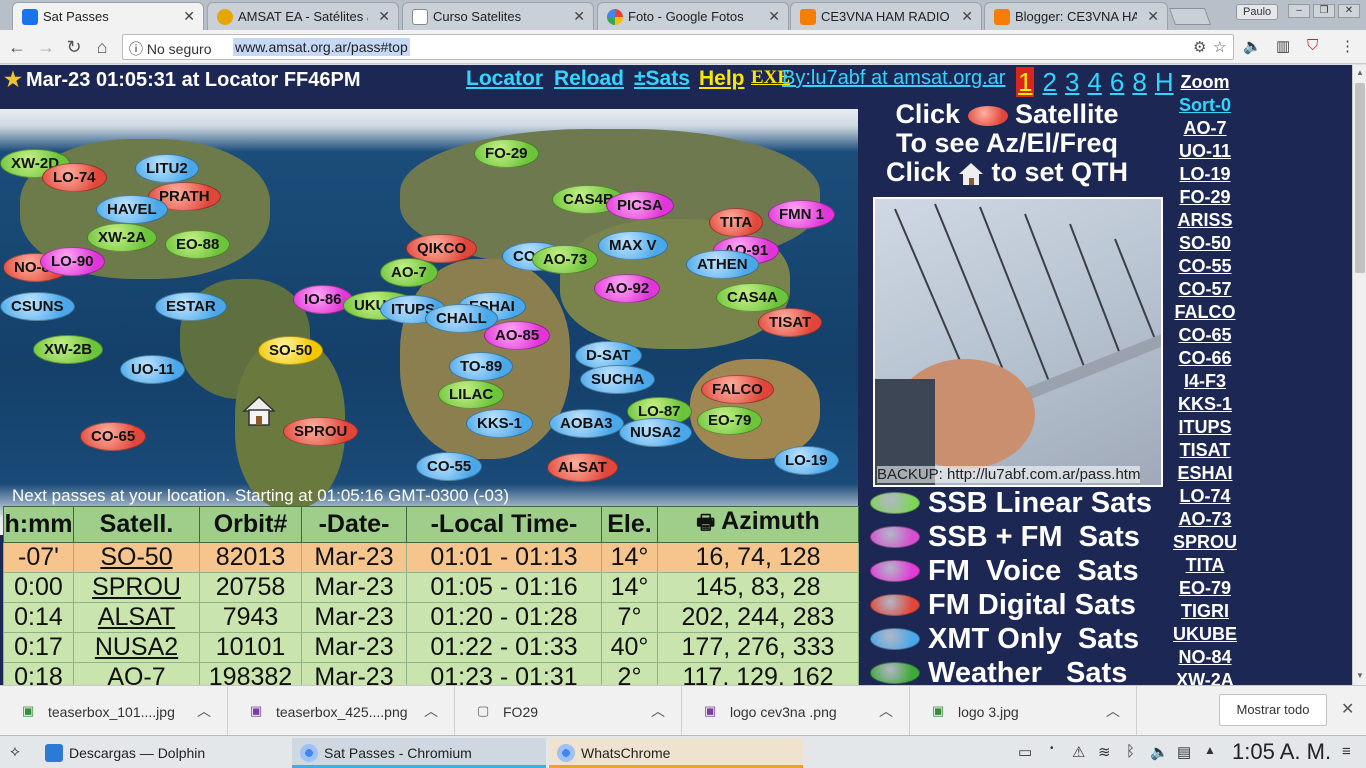  What do you see at coordinates (1139, 82) in the screenshot?
I see `page-link: 8` at bounding box center [1139, 82].